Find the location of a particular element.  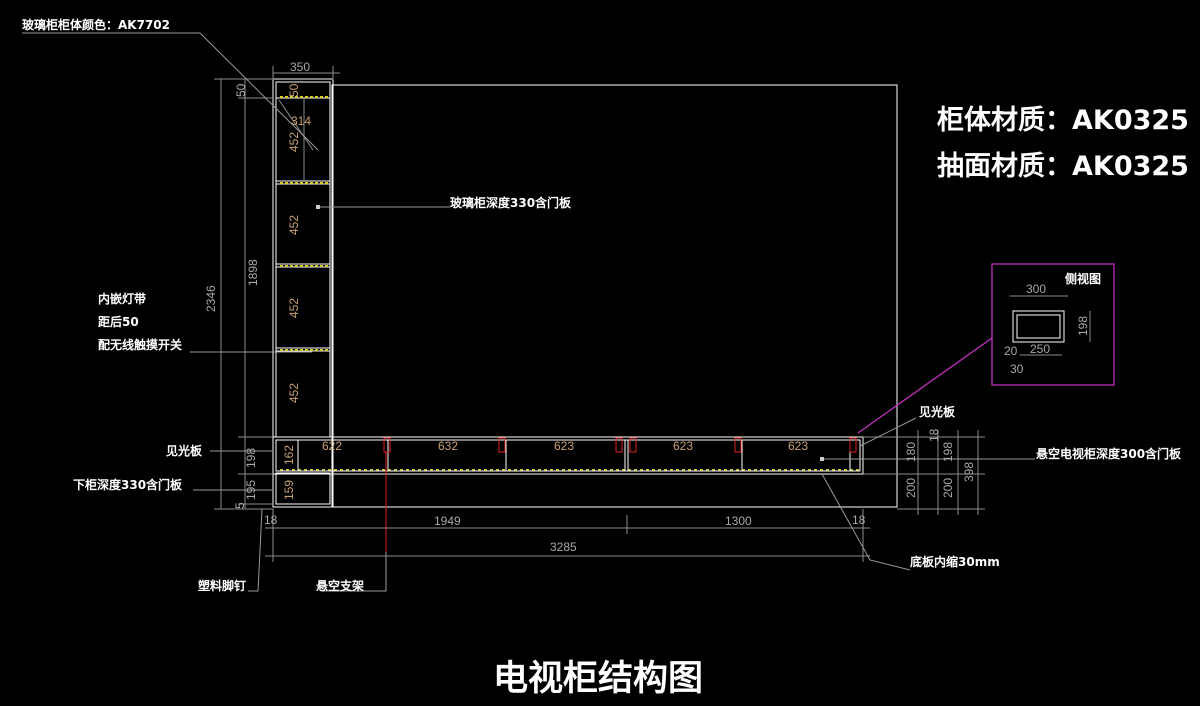

dim-drawer-2: 632 is located at coordinates (448, 446).